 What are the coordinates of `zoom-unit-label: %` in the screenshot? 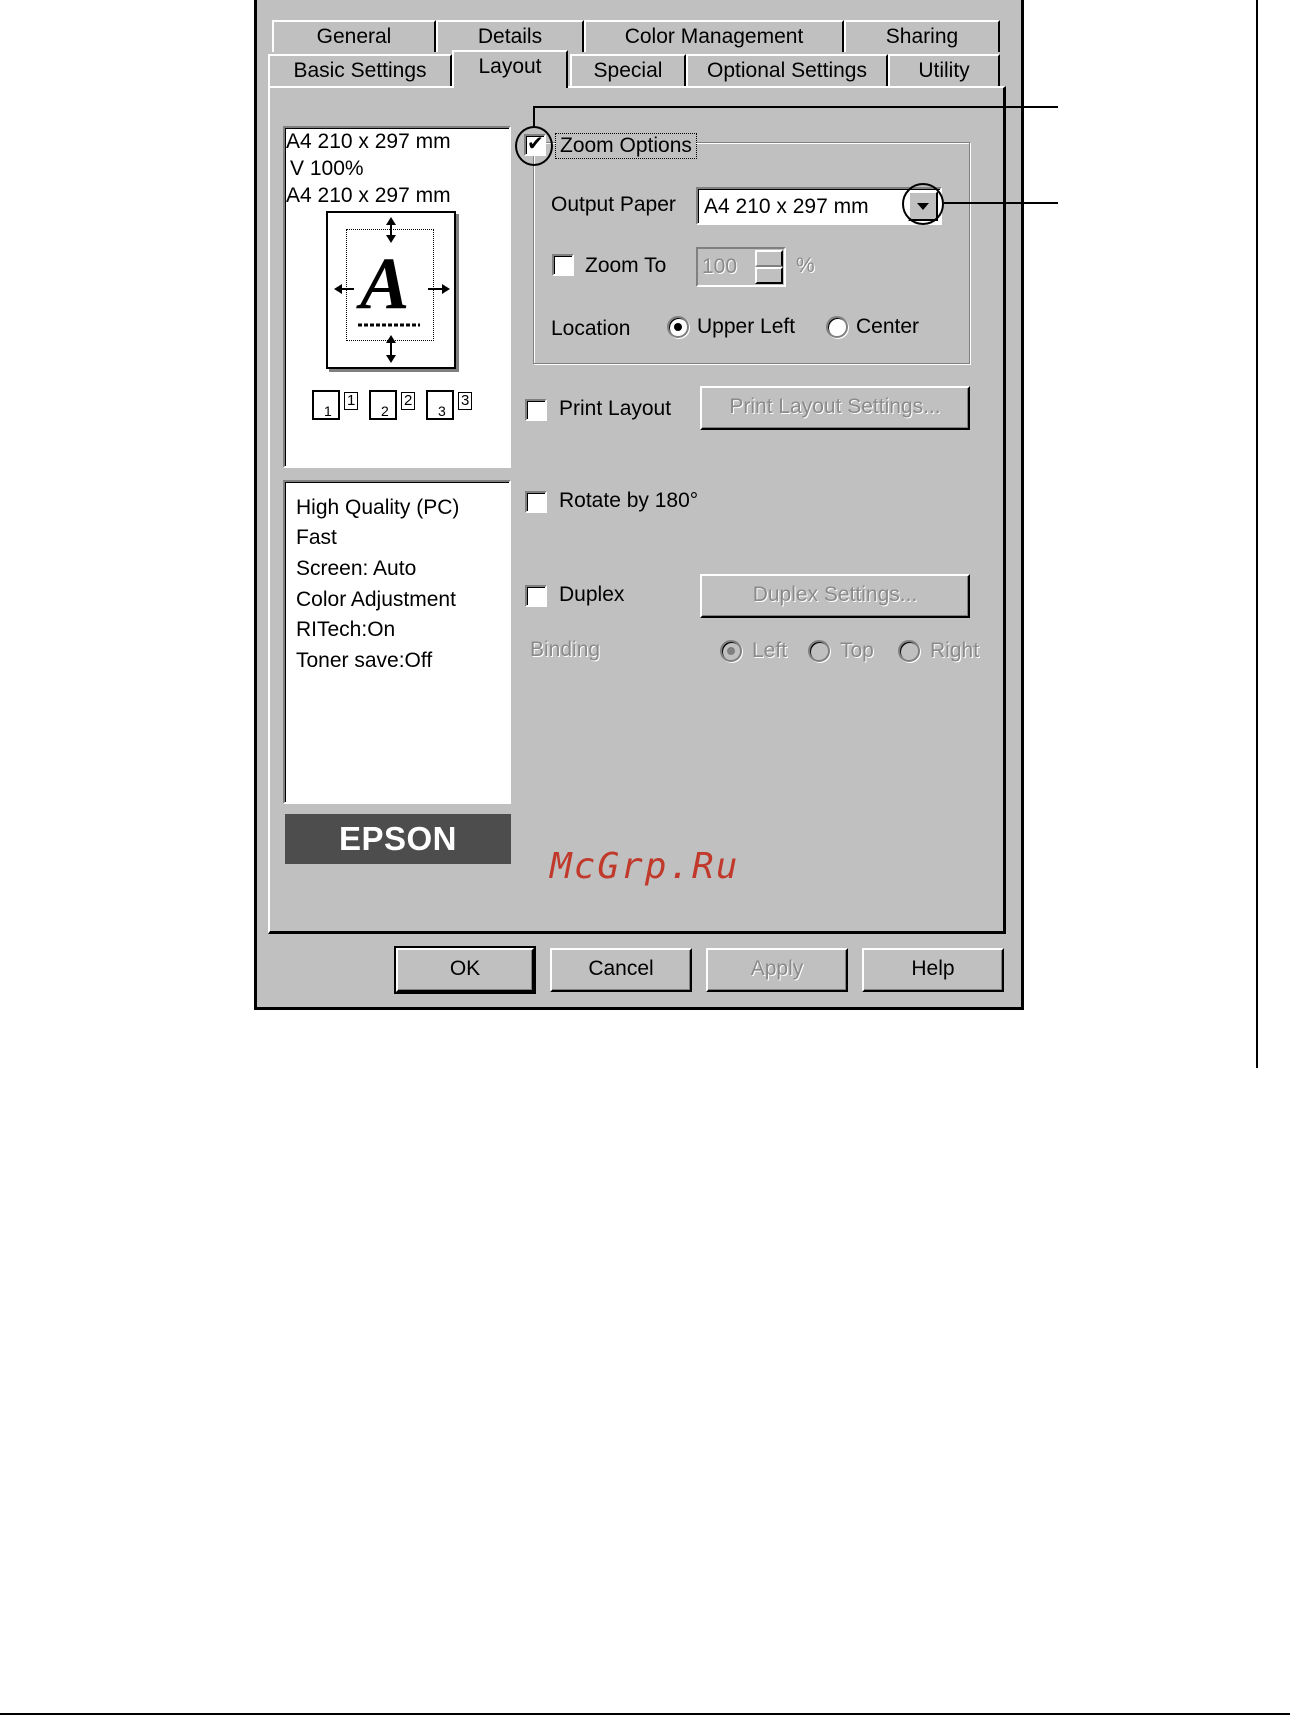 It's located at (805, 265).